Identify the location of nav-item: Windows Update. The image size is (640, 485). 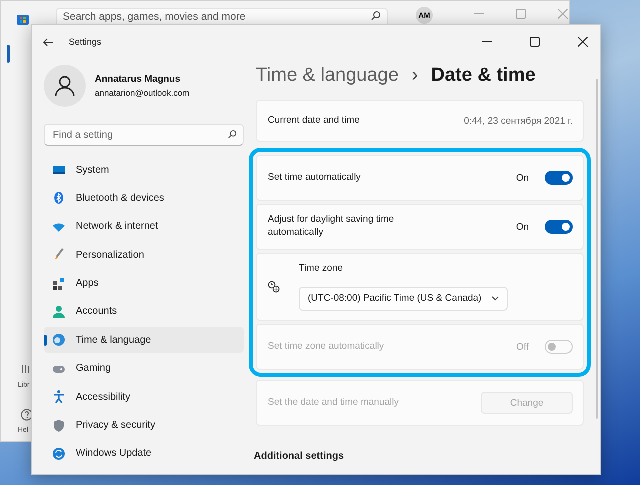
(144, 453).